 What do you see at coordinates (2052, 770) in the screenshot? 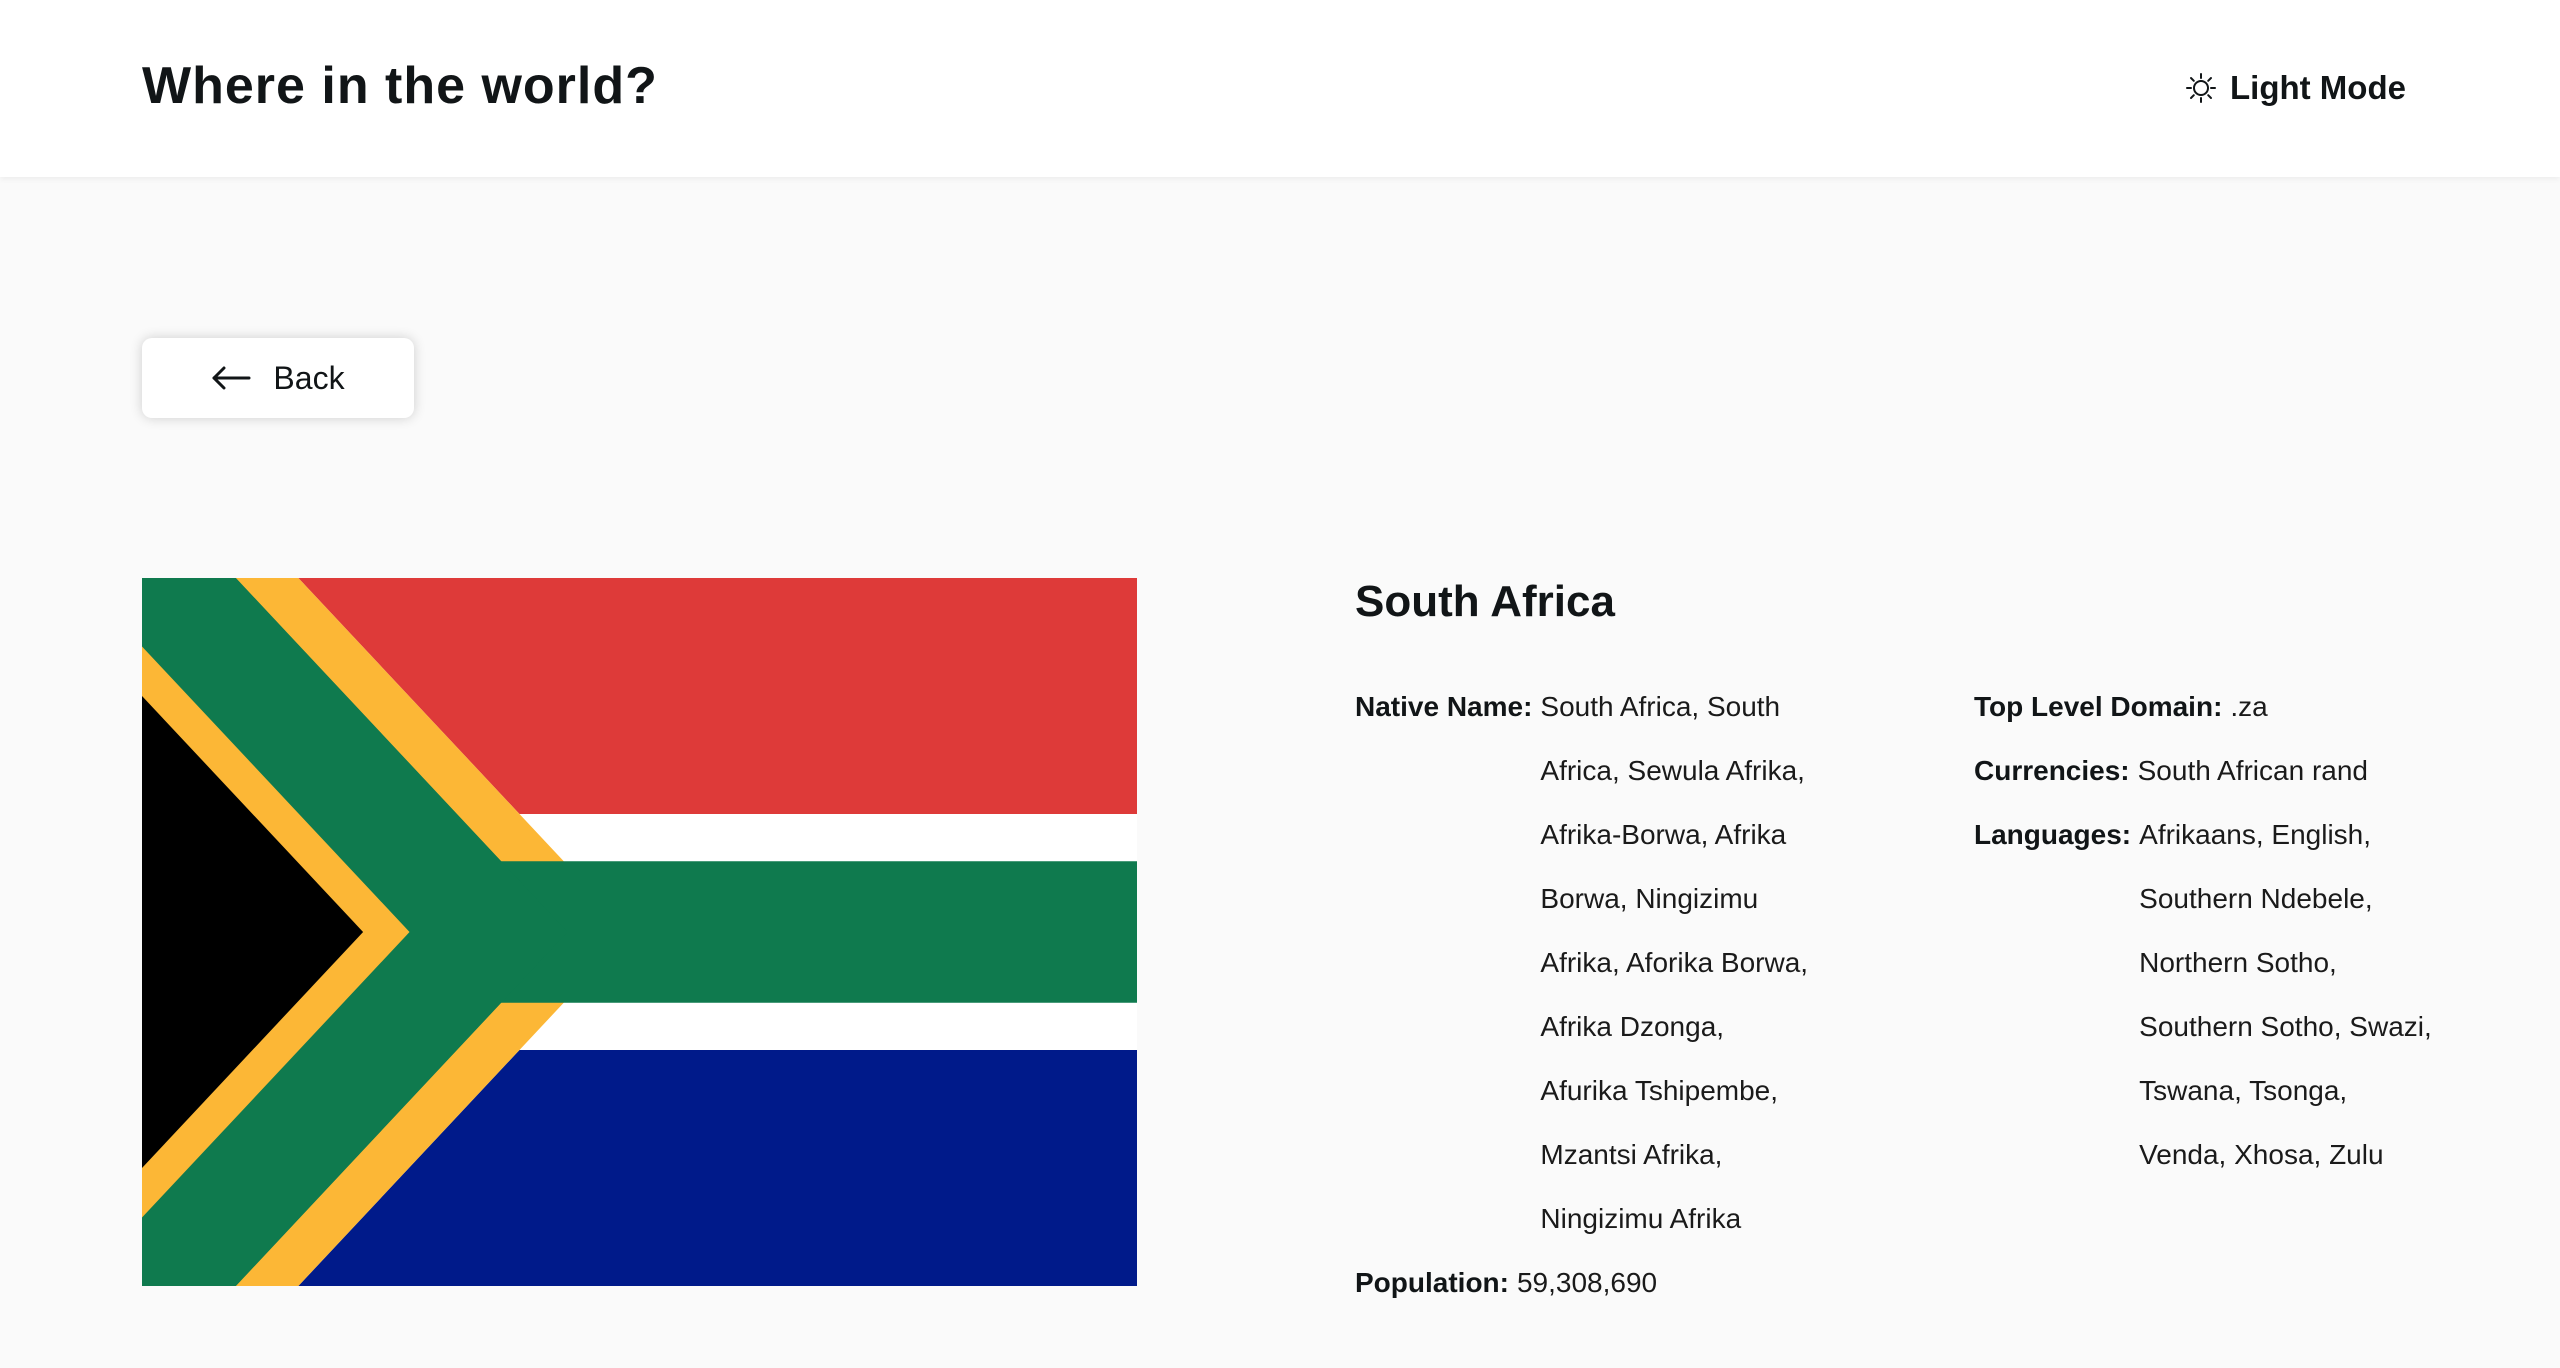
I see `currencies-label: Currencies:` at bounding box center [2052, 770].